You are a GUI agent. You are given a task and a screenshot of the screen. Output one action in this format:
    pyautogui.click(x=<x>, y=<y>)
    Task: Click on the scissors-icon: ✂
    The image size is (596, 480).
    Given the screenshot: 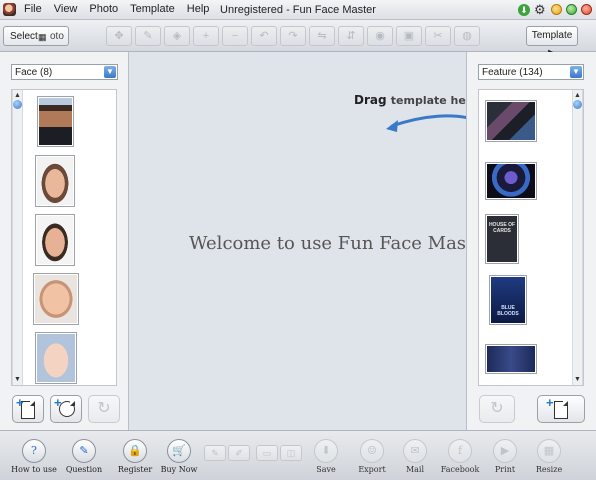 What is the action you would take?
    pyautogui.click(x=438, y=36)
    